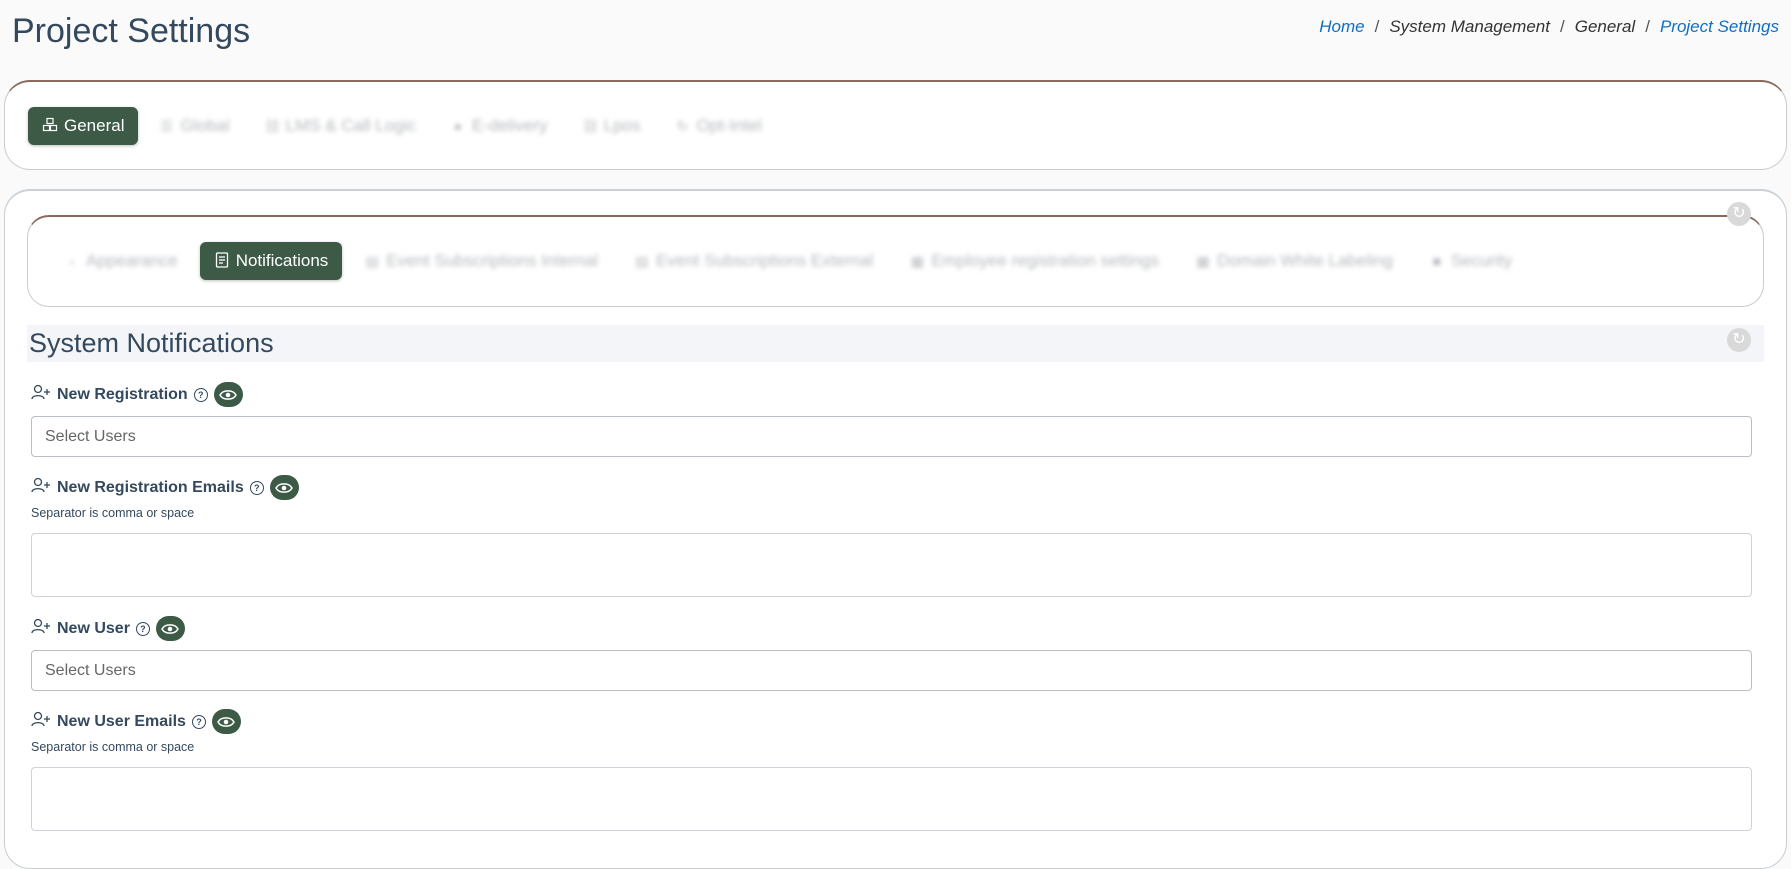  I want to click on field-label-text: New User Emails, so click(121, 721).